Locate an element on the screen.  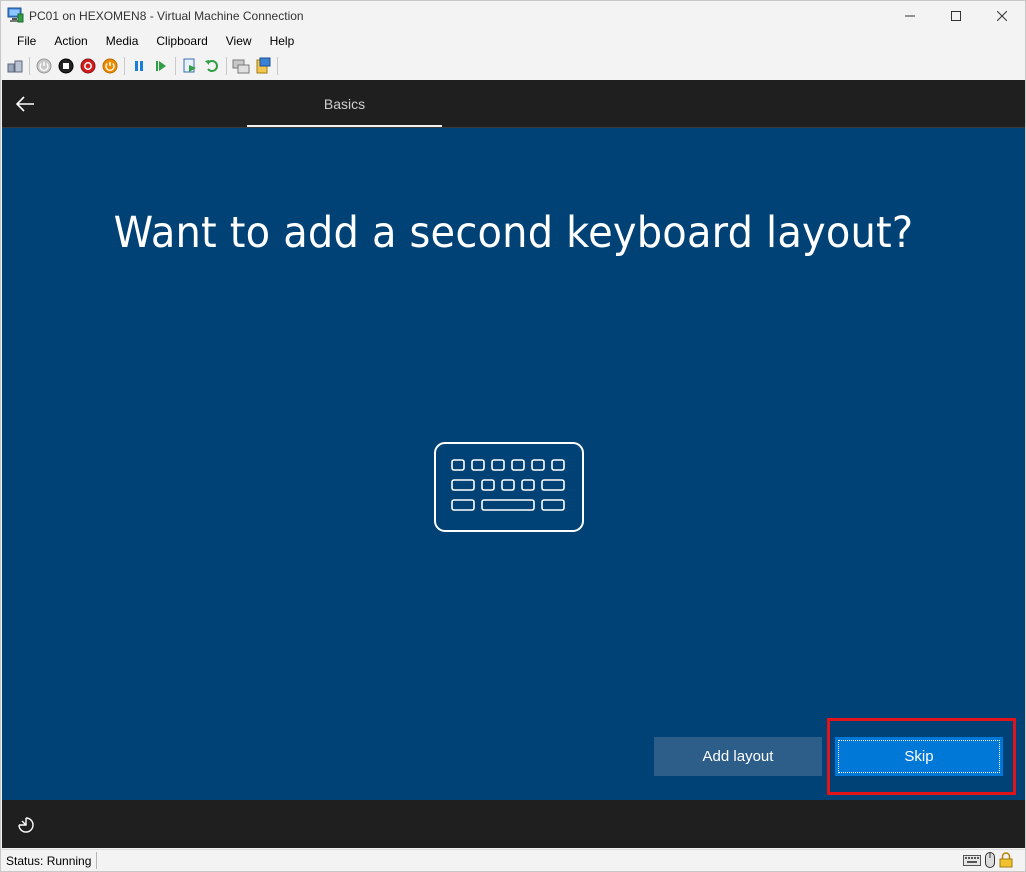
minimize-button is located at coordinates (910, 15).